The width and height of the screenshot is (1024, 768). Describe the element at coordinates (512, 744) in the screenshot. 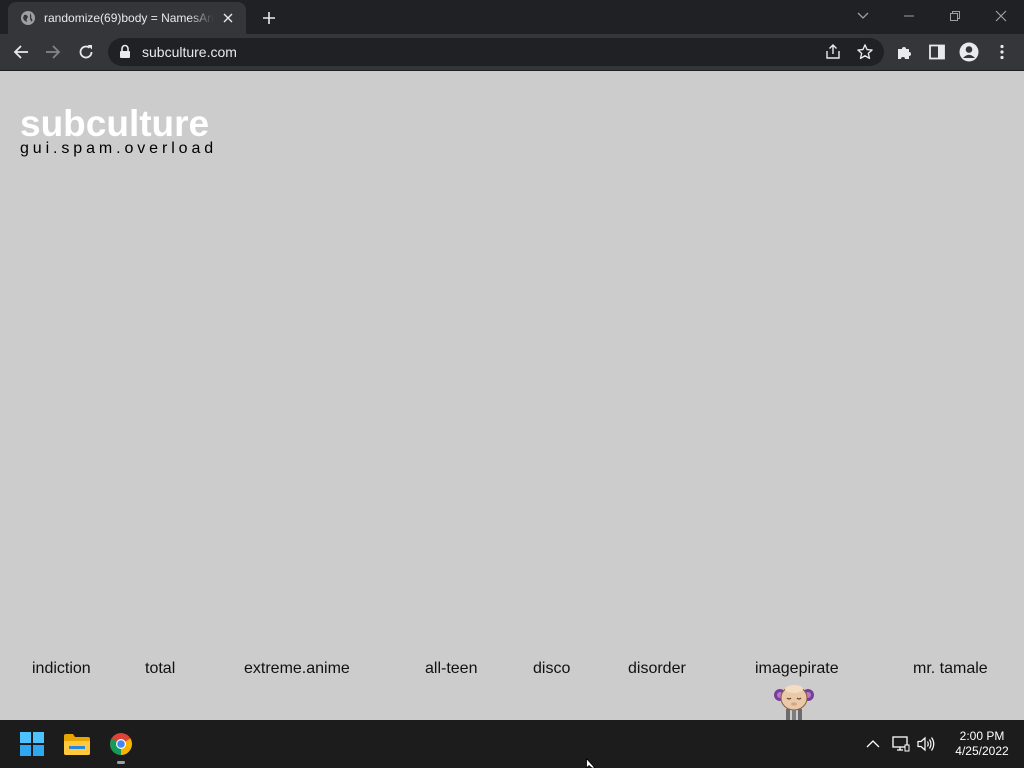

I see `taskbar: 2:00 PM 4/25/2022` at that location.